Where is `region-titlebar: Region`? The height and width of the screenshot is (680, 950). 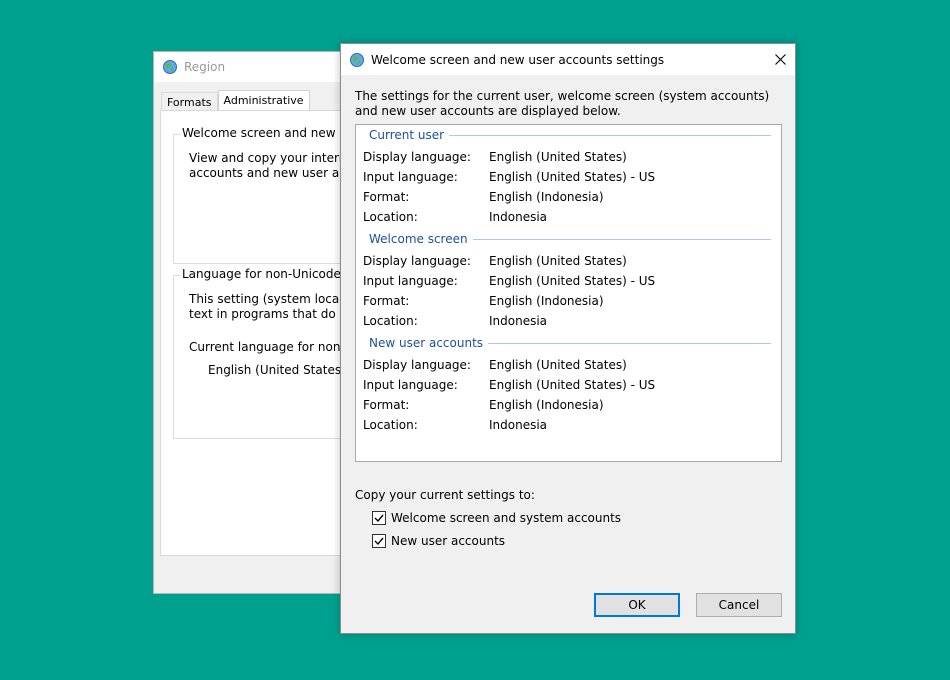
region-titlebar: Region is located at coordinates (251, 67).